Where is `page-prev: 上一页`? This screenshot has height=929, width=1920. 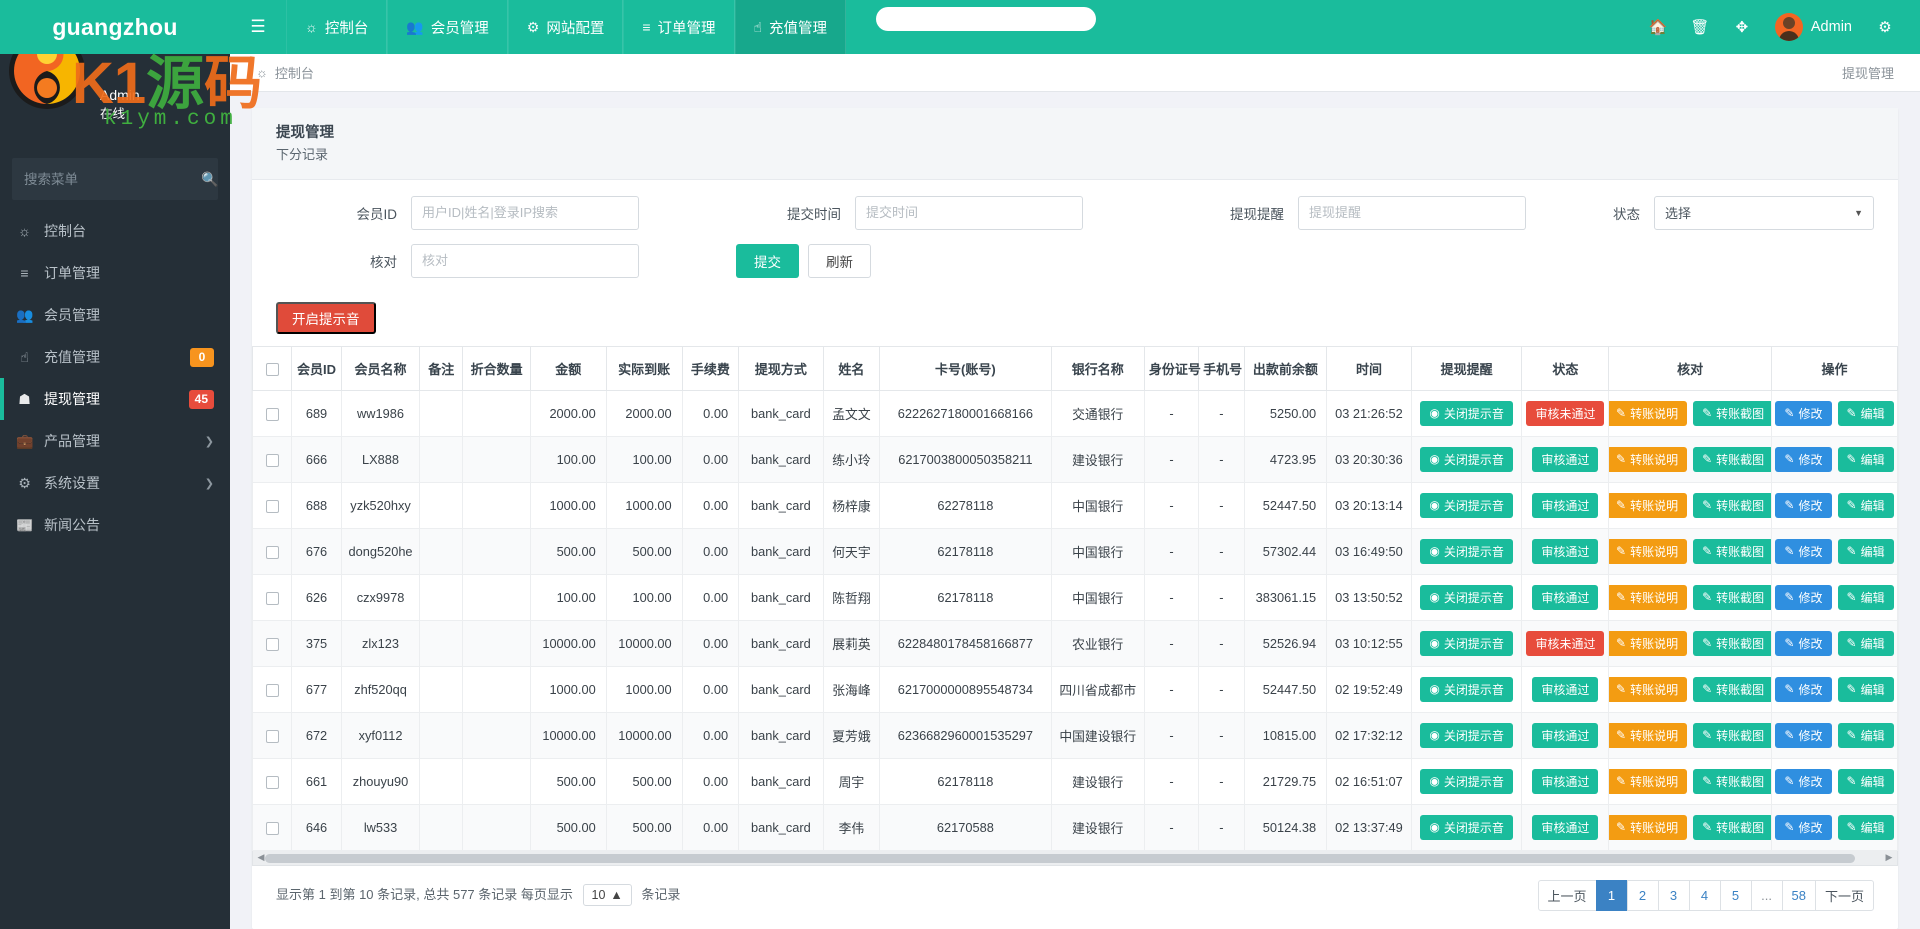
page-prev: 上一页 is located at coordinates (1567, 895).